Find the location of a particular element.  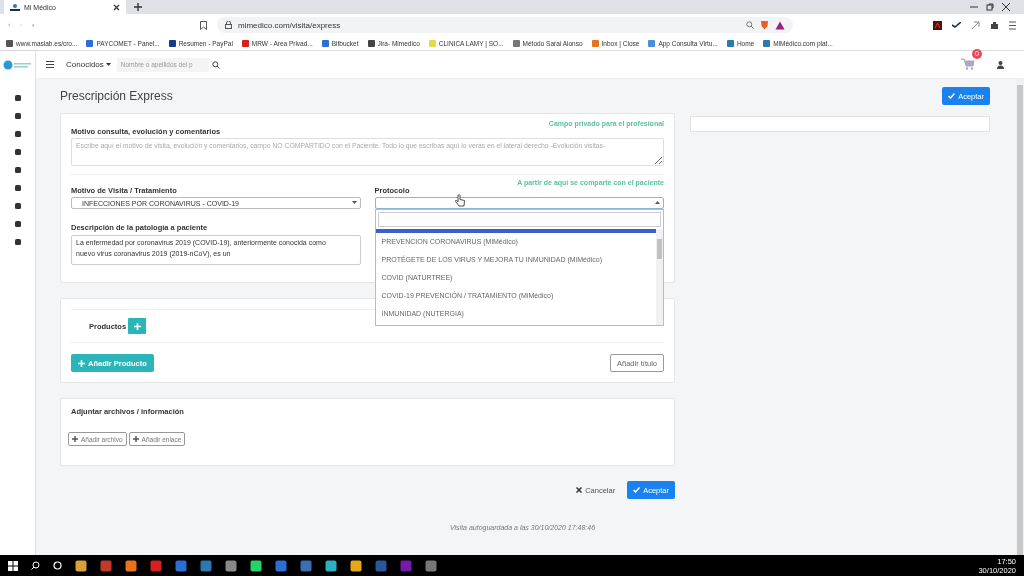

pdf-icon is located at coordinates (937, 25).